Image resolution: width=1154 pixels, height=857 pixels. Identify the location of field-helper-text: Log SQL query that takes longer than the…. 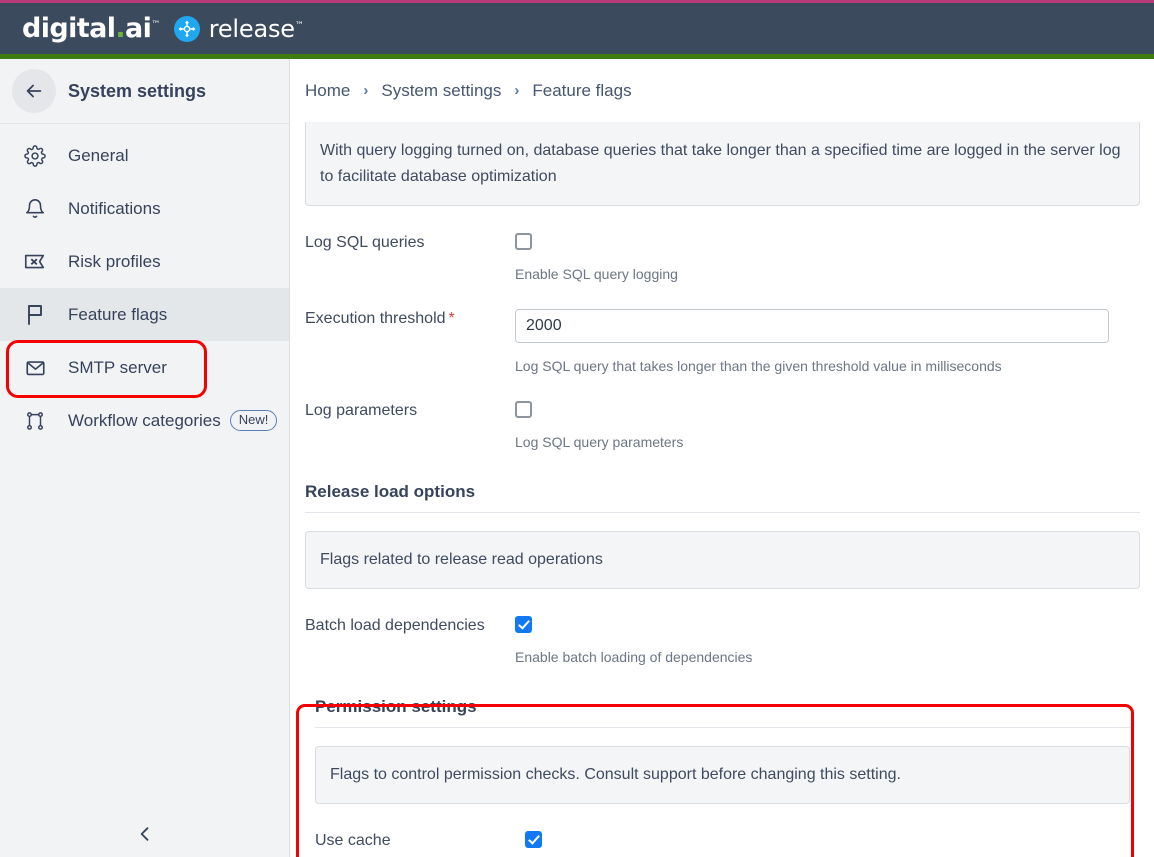
(758, 365).